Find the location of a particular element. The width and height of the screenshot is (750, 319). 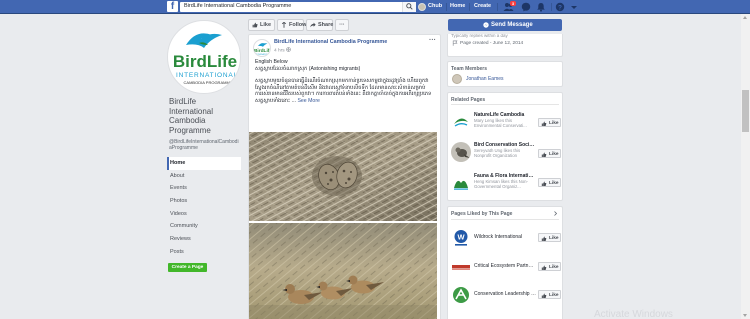

nav-videos: Videos is located at coordinates (204, 214).